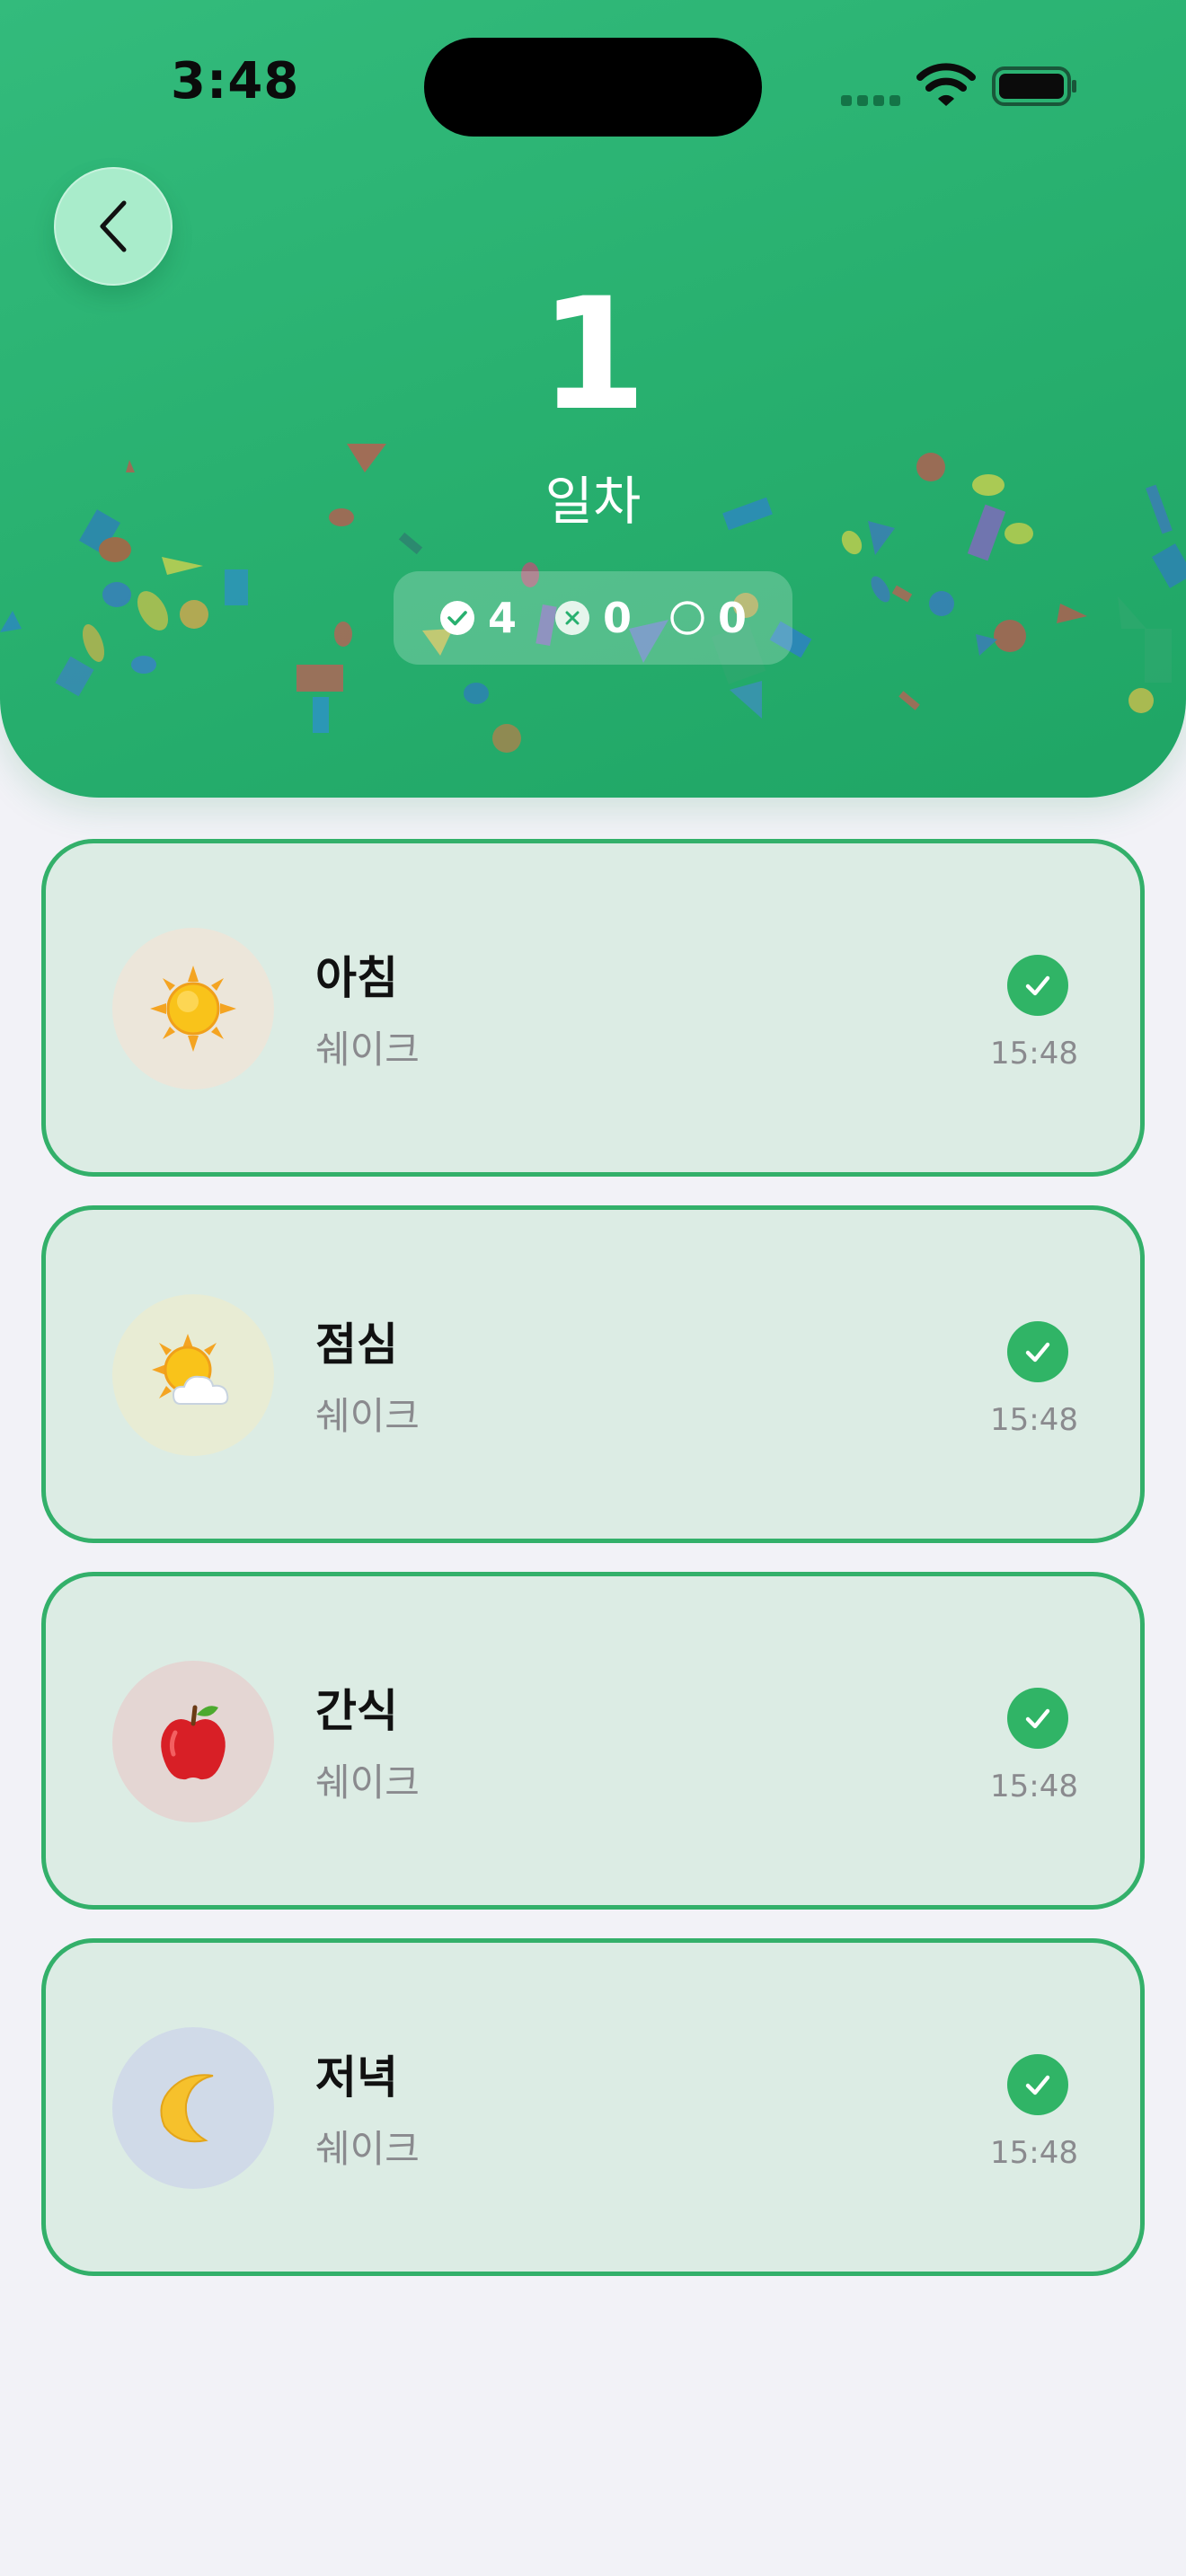  I want to click on meal-card-lunch: 점심 쉐이크 15:48, so click(593, 1374).